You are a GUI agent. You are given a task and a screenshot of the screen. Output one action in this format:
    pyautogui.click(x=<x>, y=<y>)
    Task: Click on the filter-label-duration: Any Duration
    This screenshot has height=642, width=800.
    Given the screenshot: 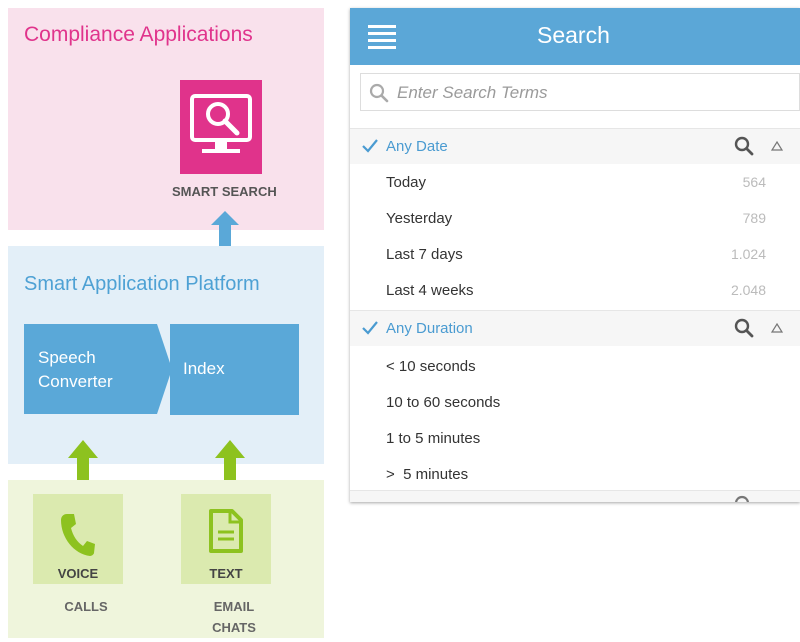 What is the action you would take?
    pyautogui.click(x=429, y=328)
    